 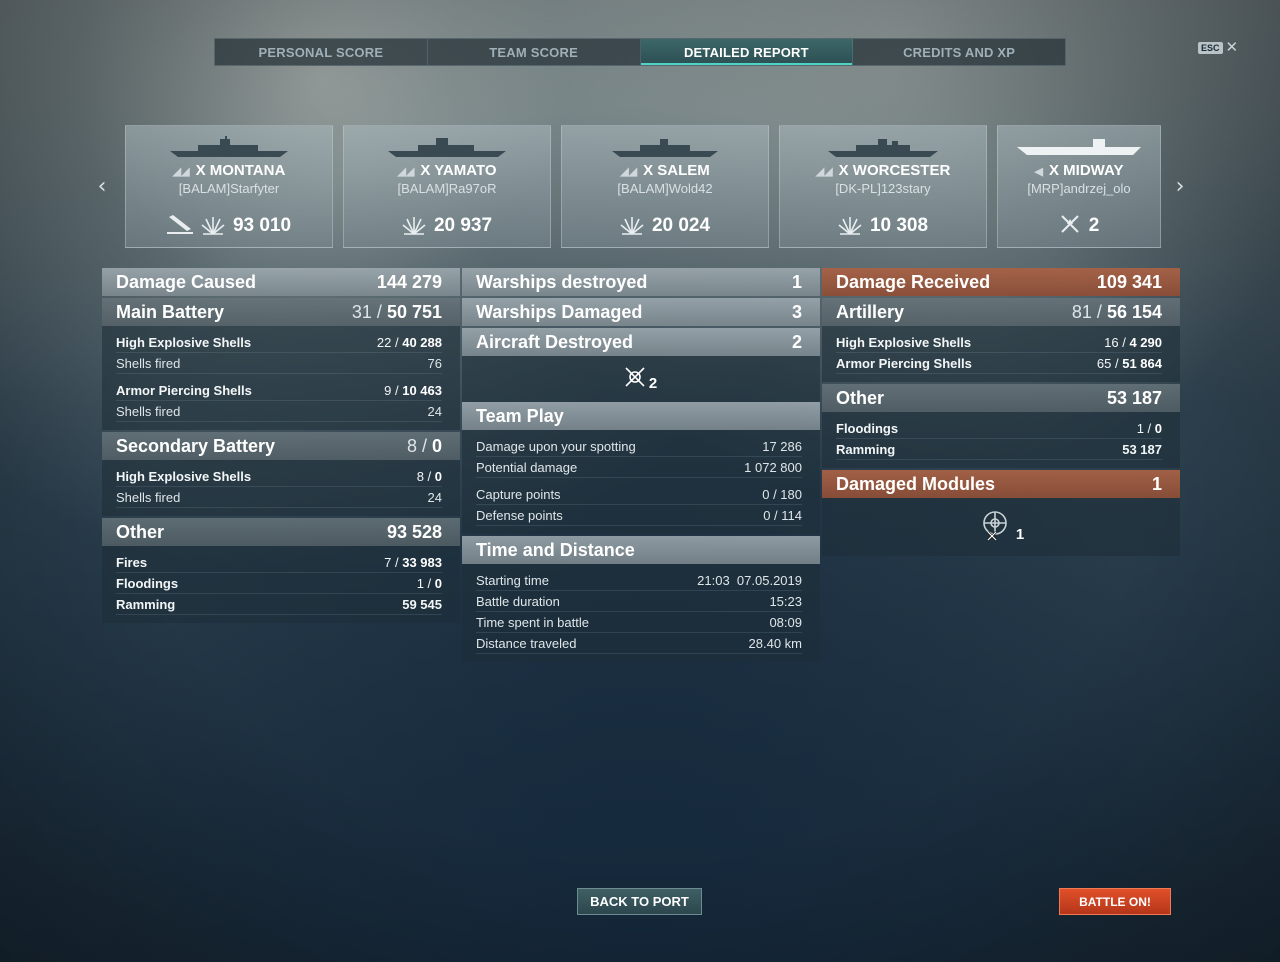 I want to click on close-icon: ✕, so click(x=1232, y=47).